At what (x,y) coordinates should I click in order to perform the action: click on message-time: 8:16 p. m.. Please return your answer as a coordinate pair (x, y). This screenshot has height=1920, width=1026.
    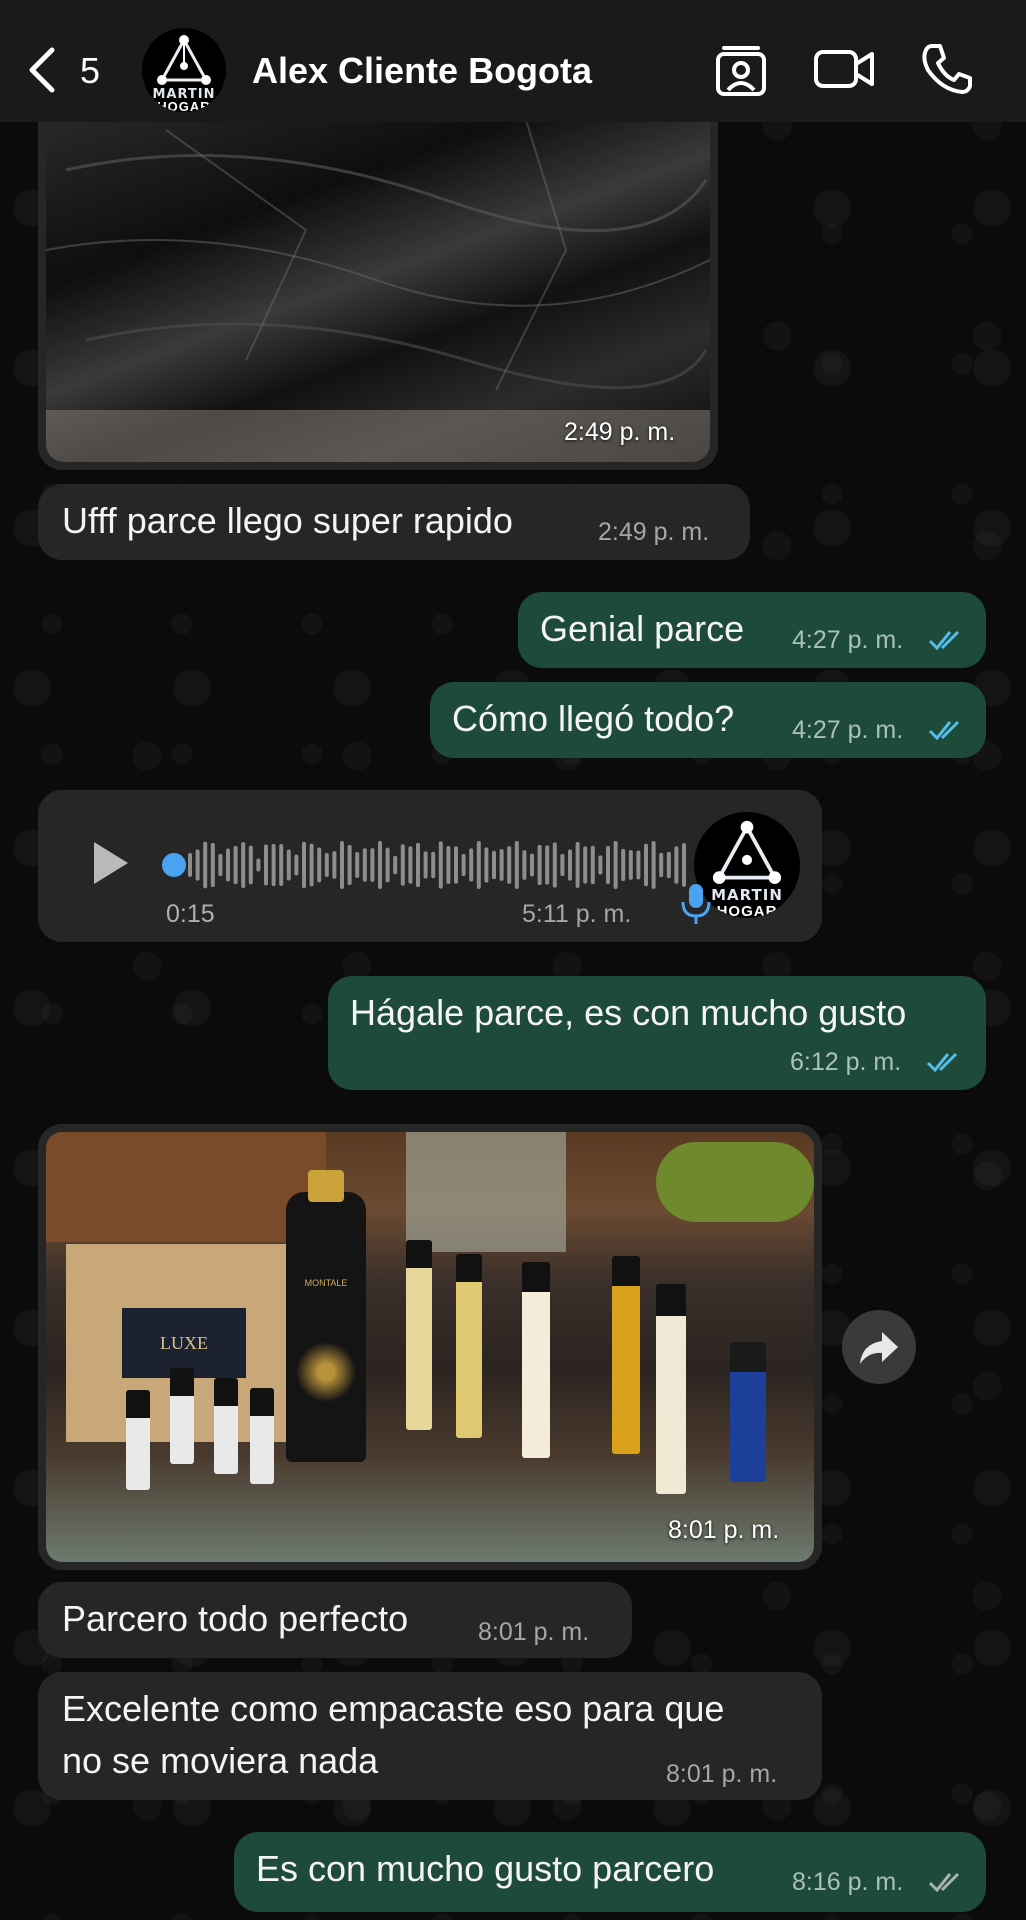
    Looking at the image, I should click on (848, 1882).